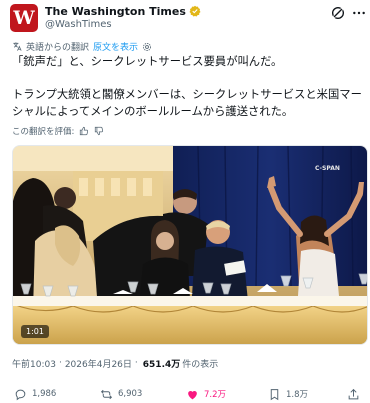  I want to click on show-original-link: 原文を表示, so click(115, 46).